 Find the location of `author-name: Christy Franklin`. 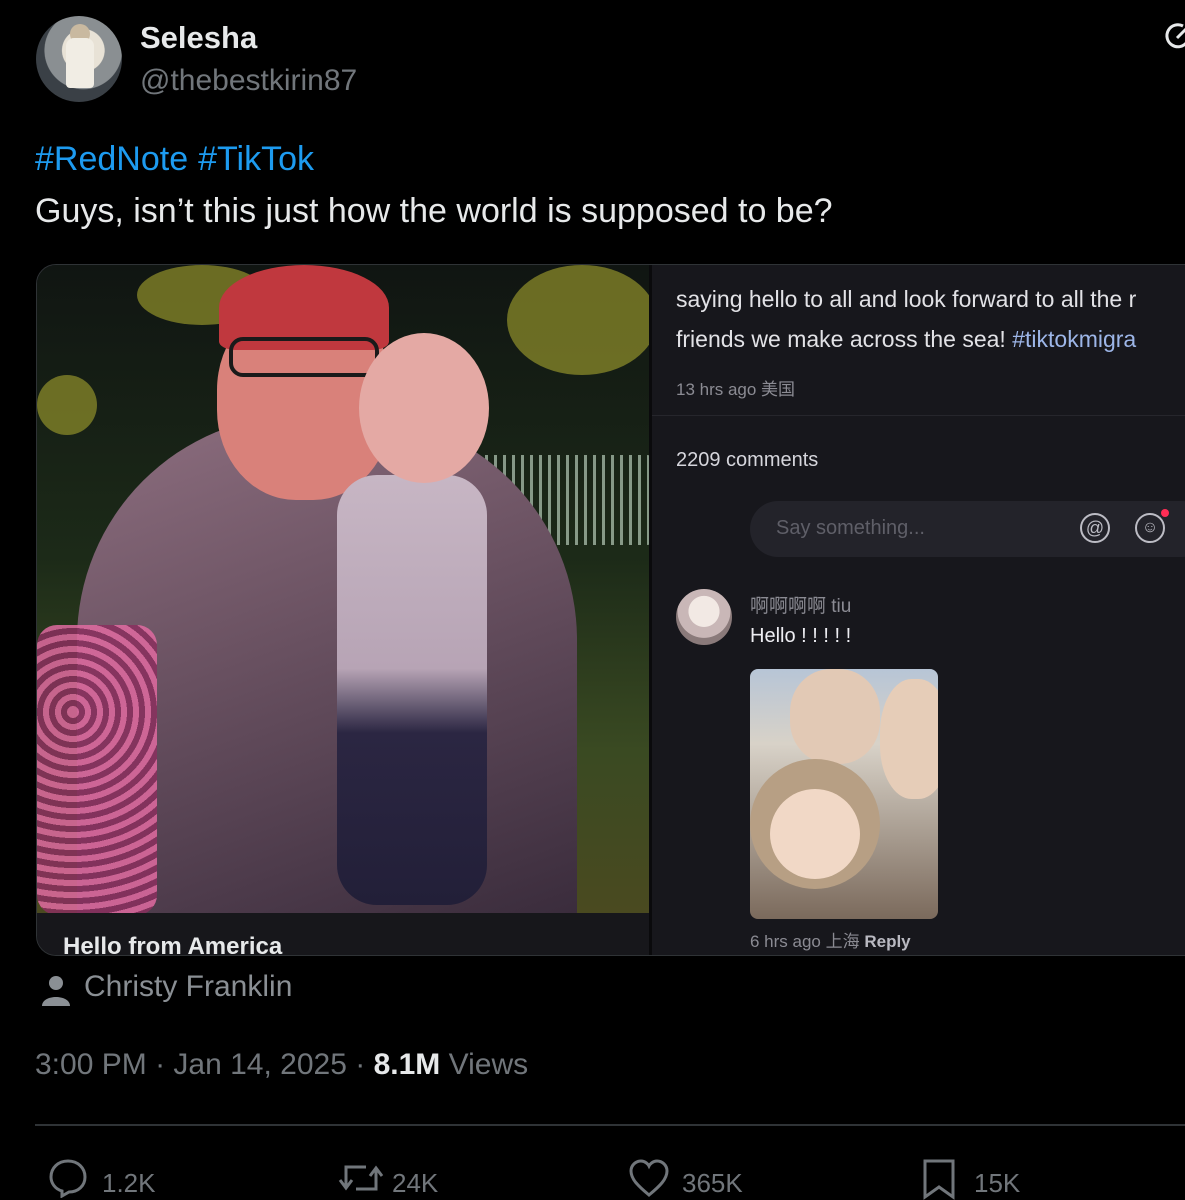

author-name: Christy Franklin is located at coordinates (188, 987).